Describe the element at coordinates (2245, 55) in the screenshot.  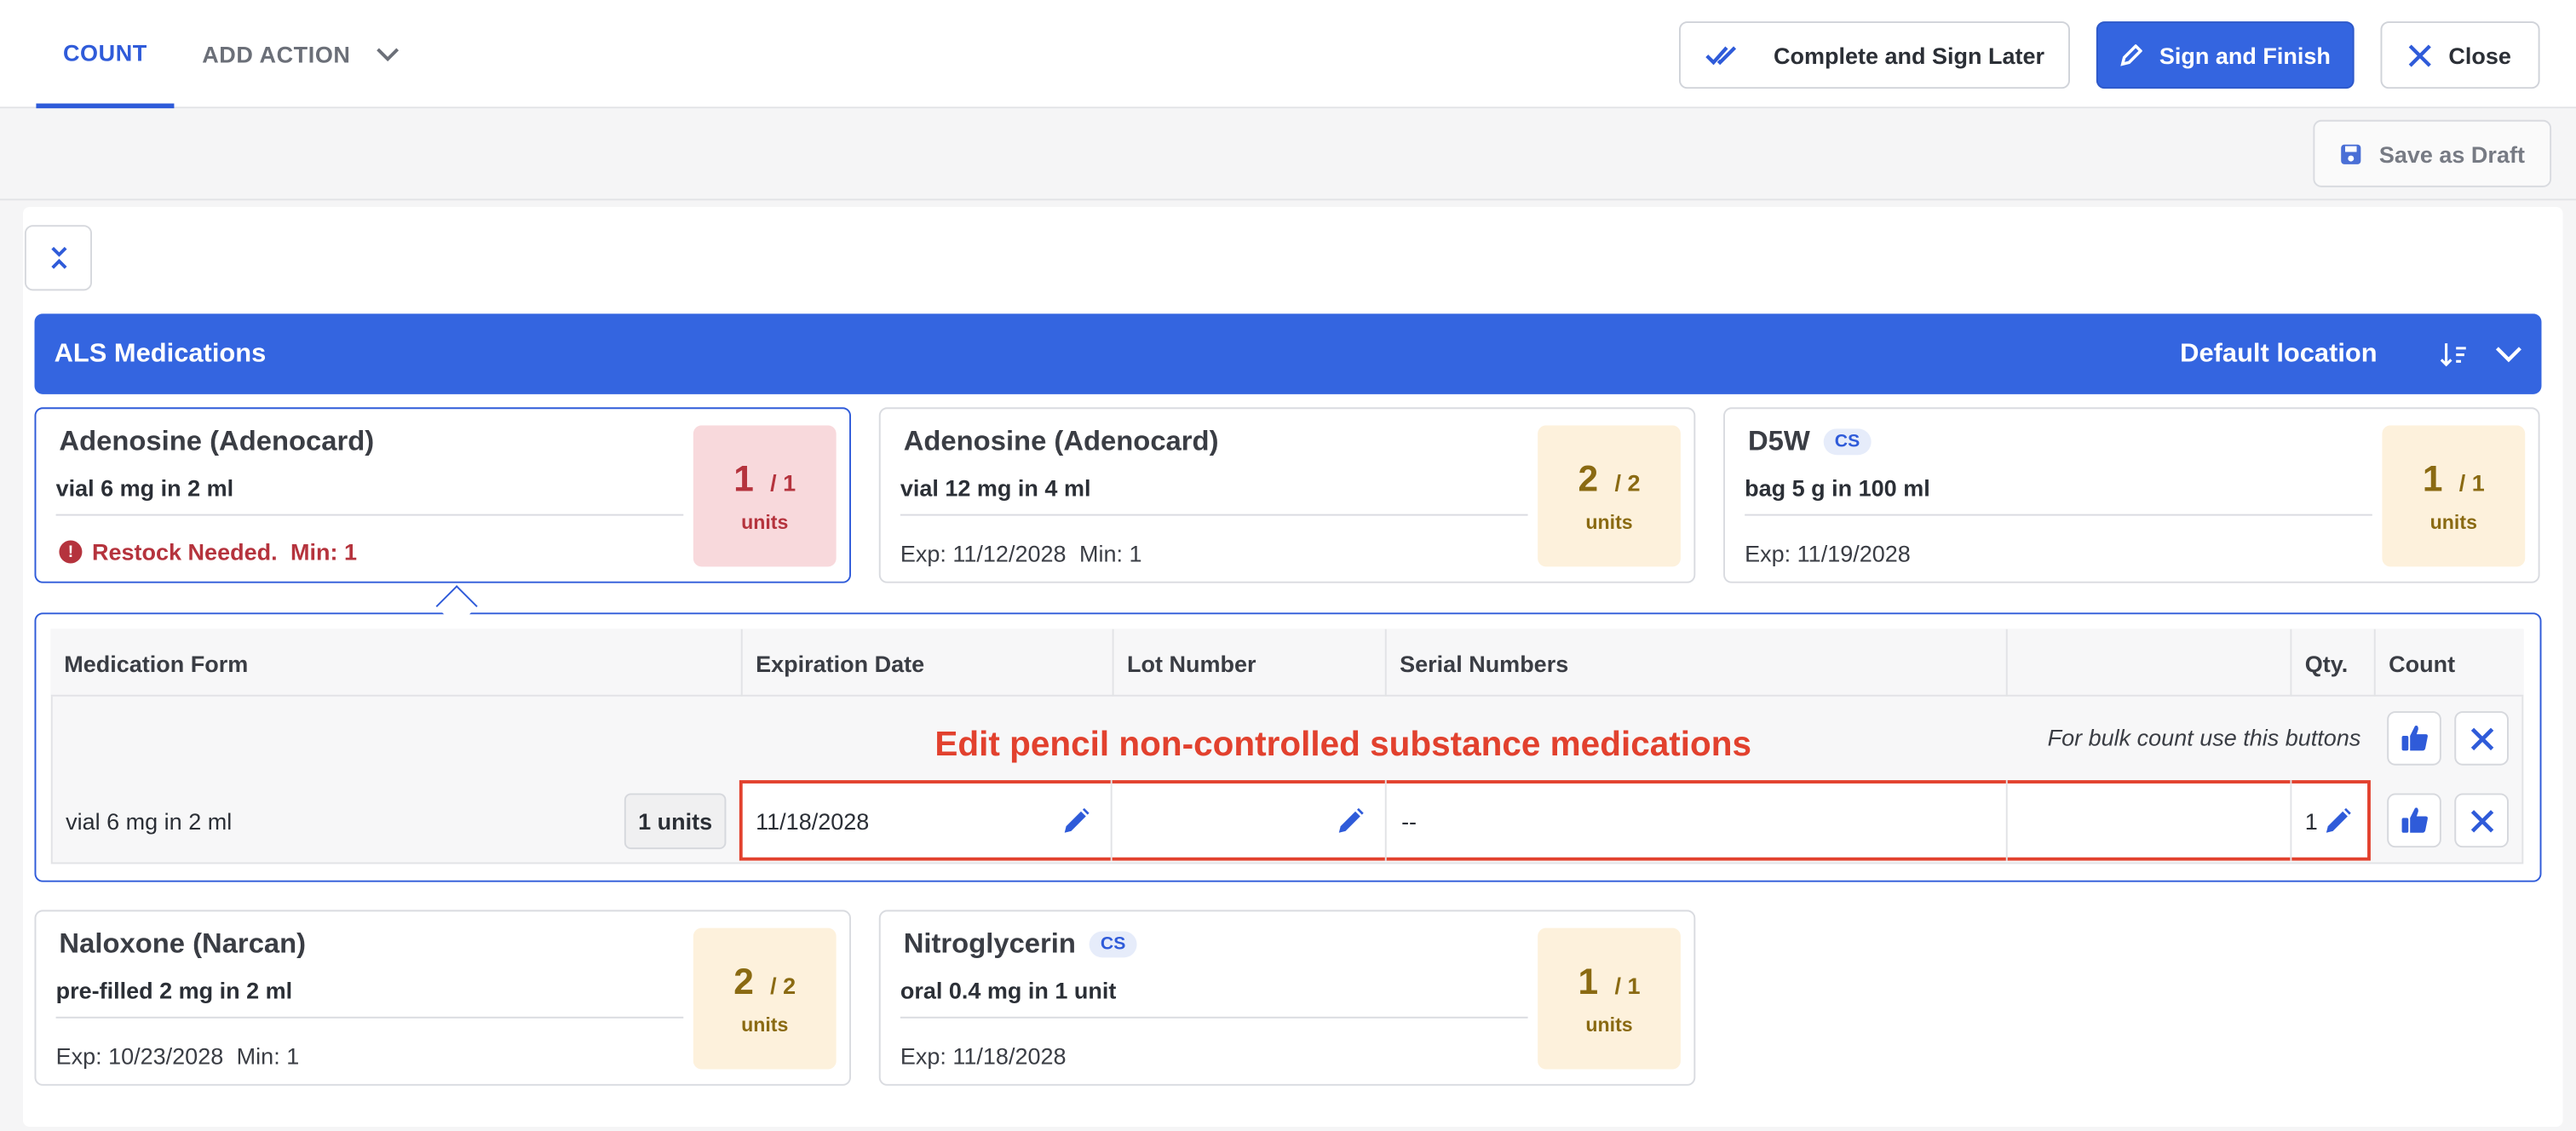
I see `sign-and-finish-label: Sign and Finish` at that location.